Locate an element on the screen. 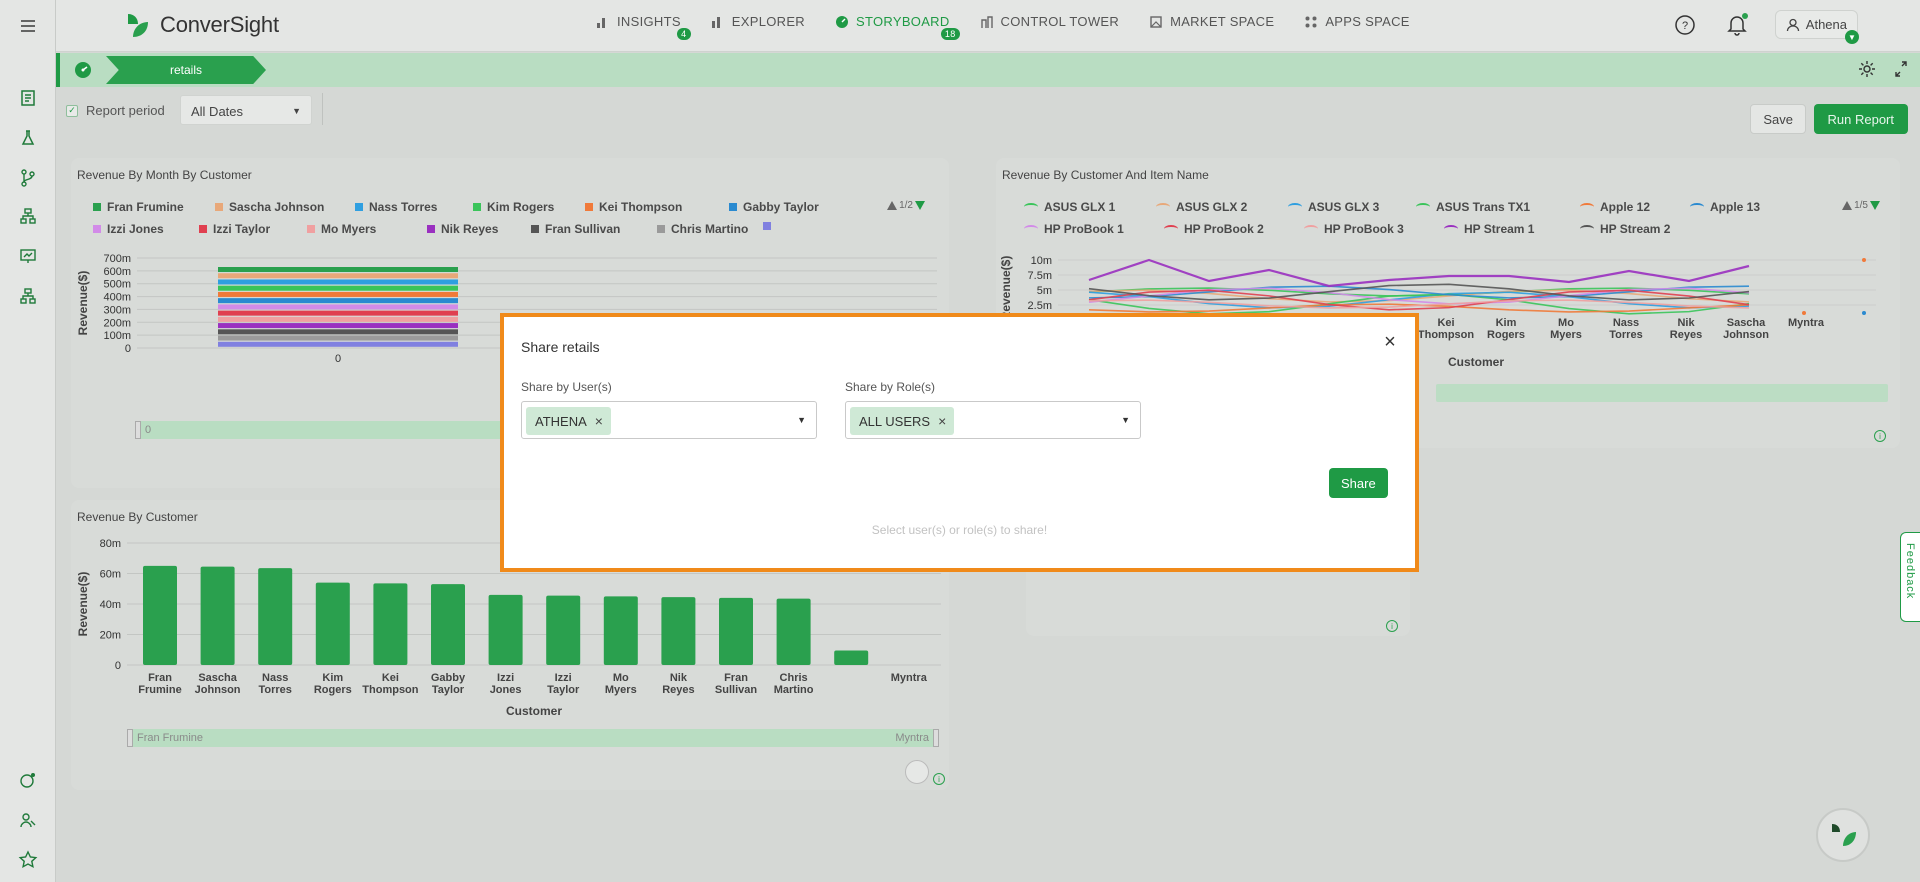 The height and width of the screenshot is (882, 1920). legend-item: Chris Martino is located at coordinates (702, 229).